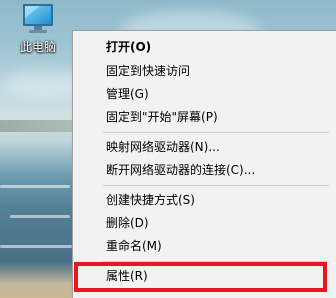  I want to click on menu-item-open: 打开(O), so click(204, 47).